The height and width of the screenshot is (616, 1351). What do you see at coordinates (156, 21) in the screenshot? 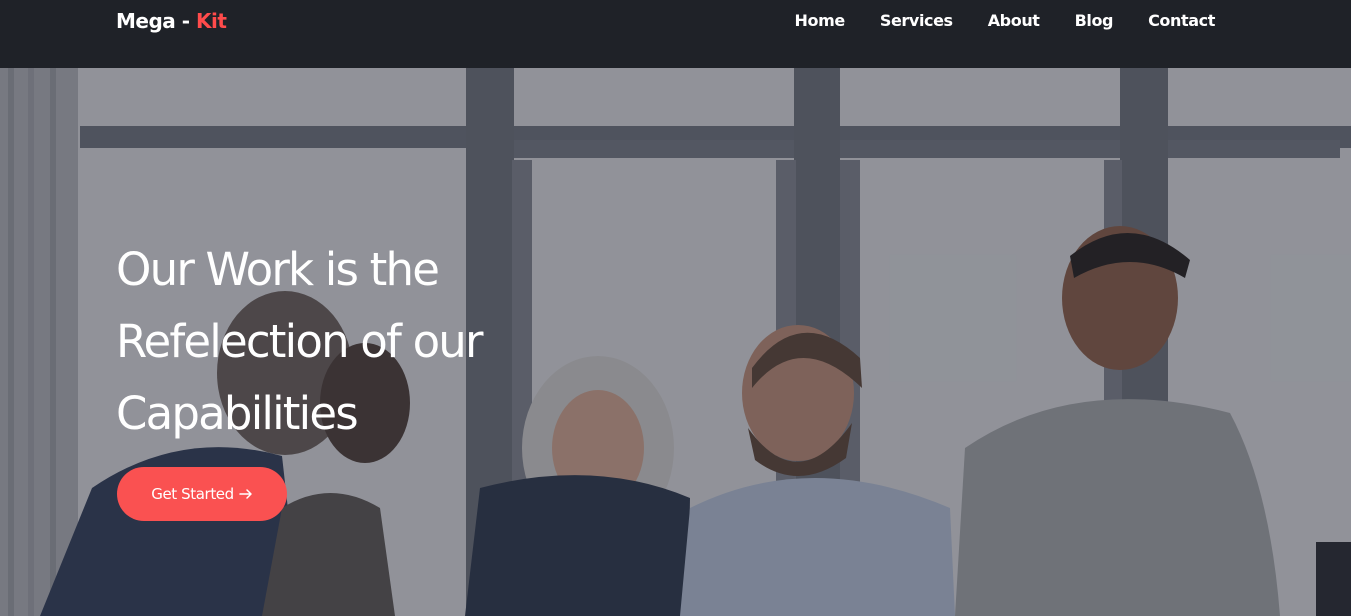
I see `brand-name: Mega -` at bounding box center [156, 21].